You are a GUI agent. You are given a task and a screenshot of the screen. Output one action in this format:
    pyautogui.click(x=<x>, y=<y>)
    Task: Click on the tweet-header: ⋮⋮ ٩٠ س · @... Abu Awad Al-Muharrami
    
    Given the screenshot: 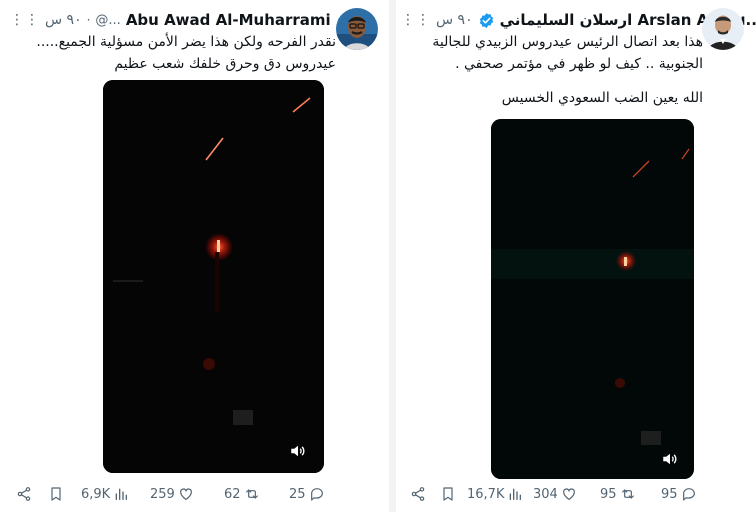 What is the action you would take?
    pyautogui.click(x=181, y=20)
    